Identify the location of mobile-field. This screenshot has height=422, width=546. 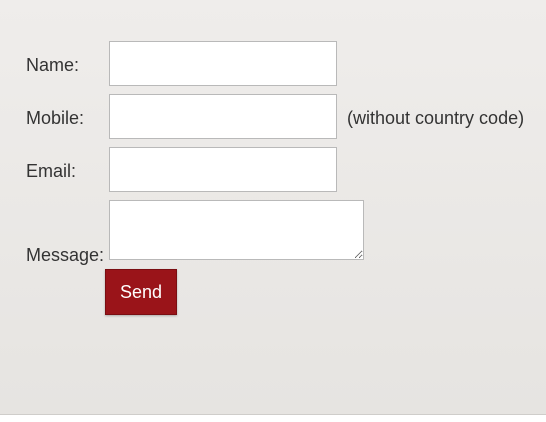
(223, 116).